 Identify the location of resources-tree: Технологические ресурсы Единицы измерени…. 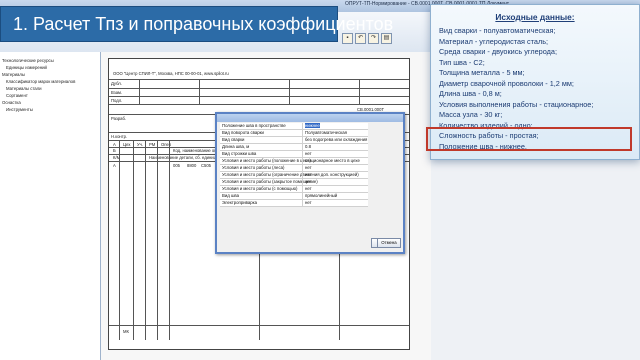
(50, 206).